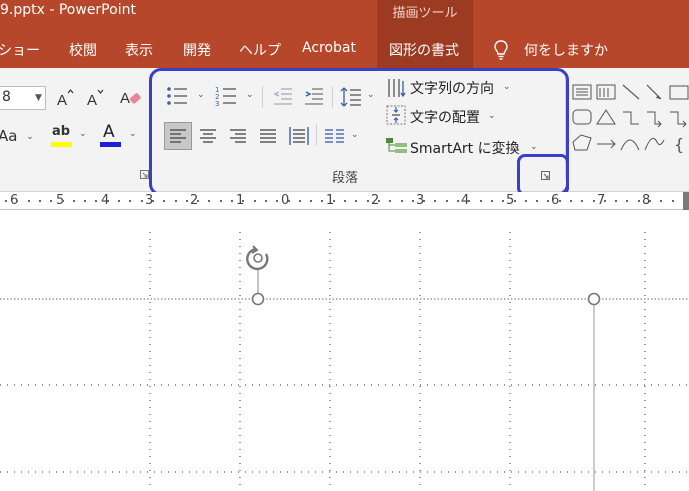  What do you see at coordinates (686, 201) in the screenshot?
I see `ruler-end-marker` at bounding box center [686, 201].